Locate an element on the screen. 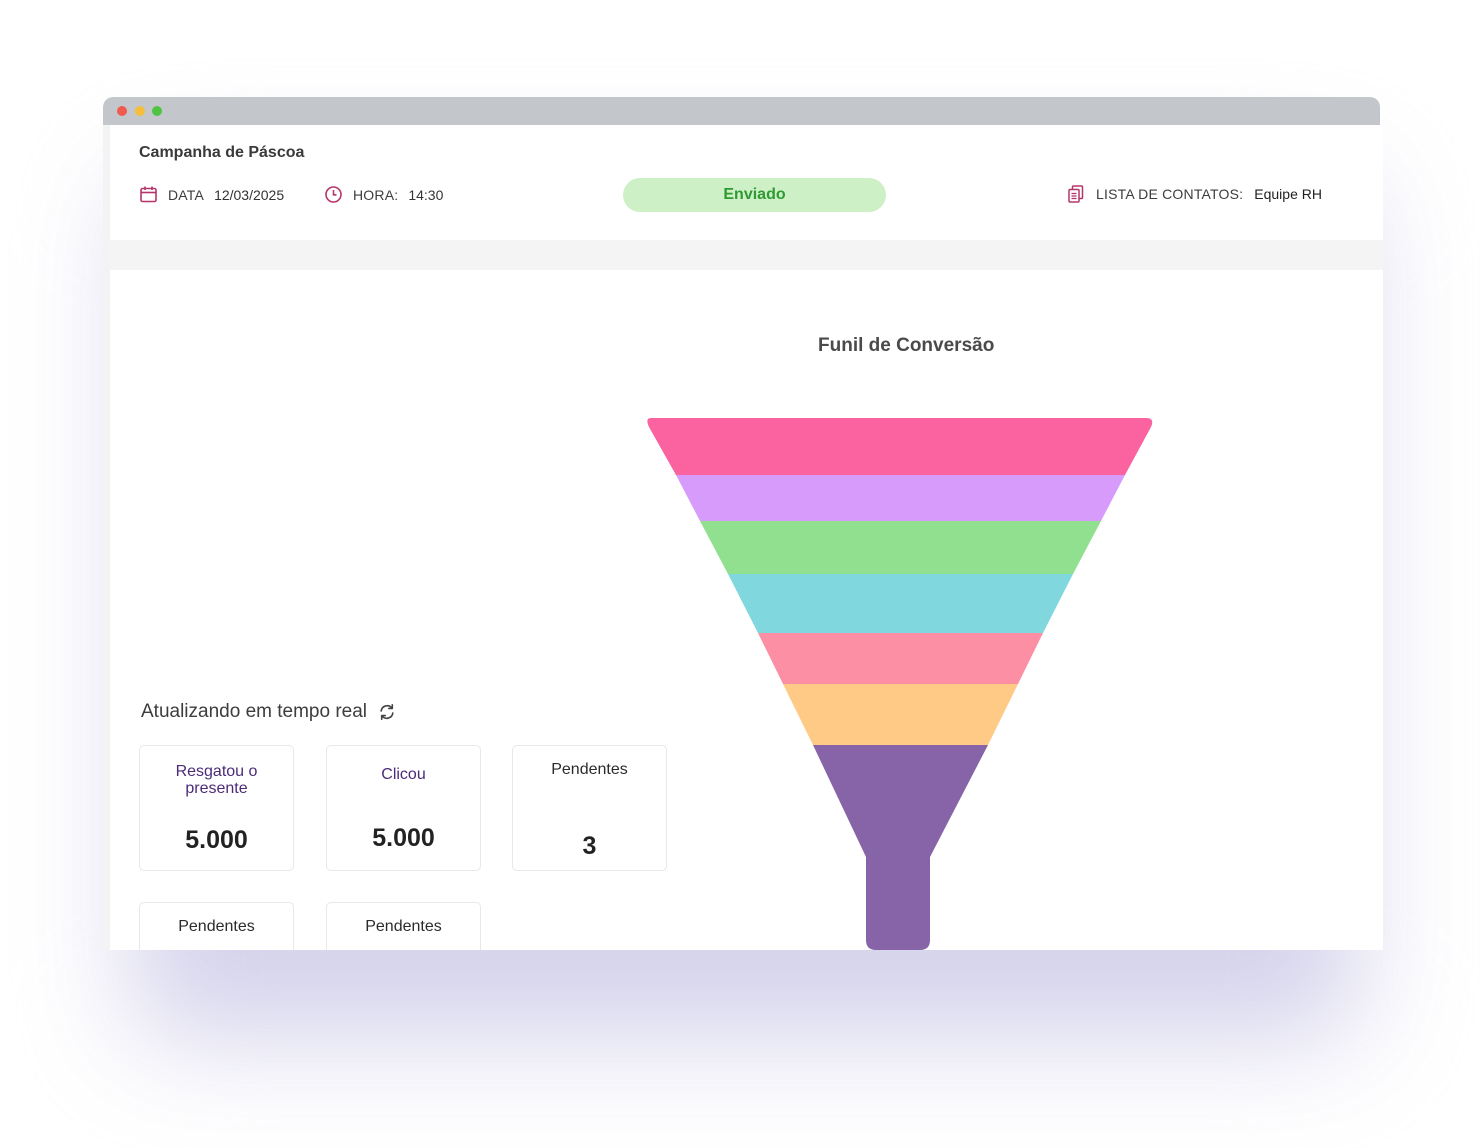 The height and width of the screenshot is (1148, 1481). refresh-icon is located at coordinates (387, 712).